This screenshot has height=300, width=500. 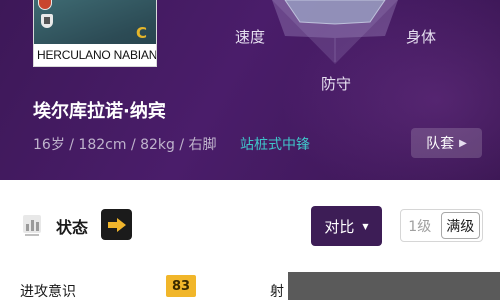 I want to click on radar-label-physical: 身体, so click(x=421, y=37).